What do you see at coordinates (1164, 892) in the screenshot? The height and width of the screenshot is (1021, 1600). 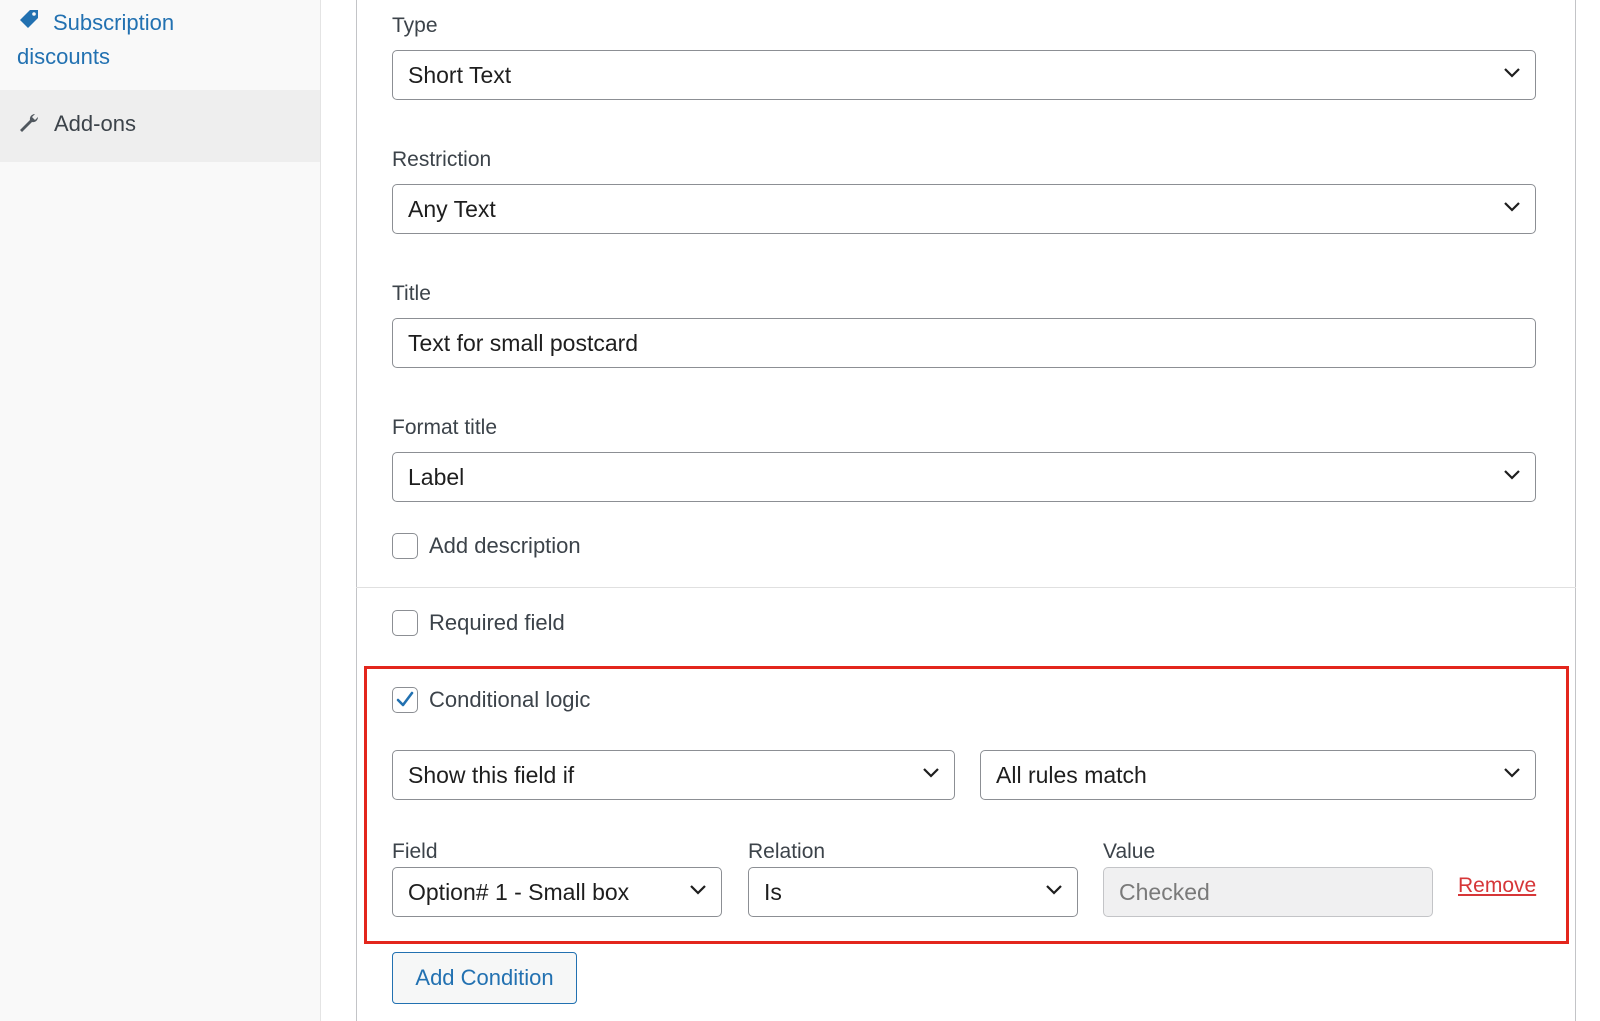 I see `rule-value-input-value: Checked` at bounding box center [1164, 892].